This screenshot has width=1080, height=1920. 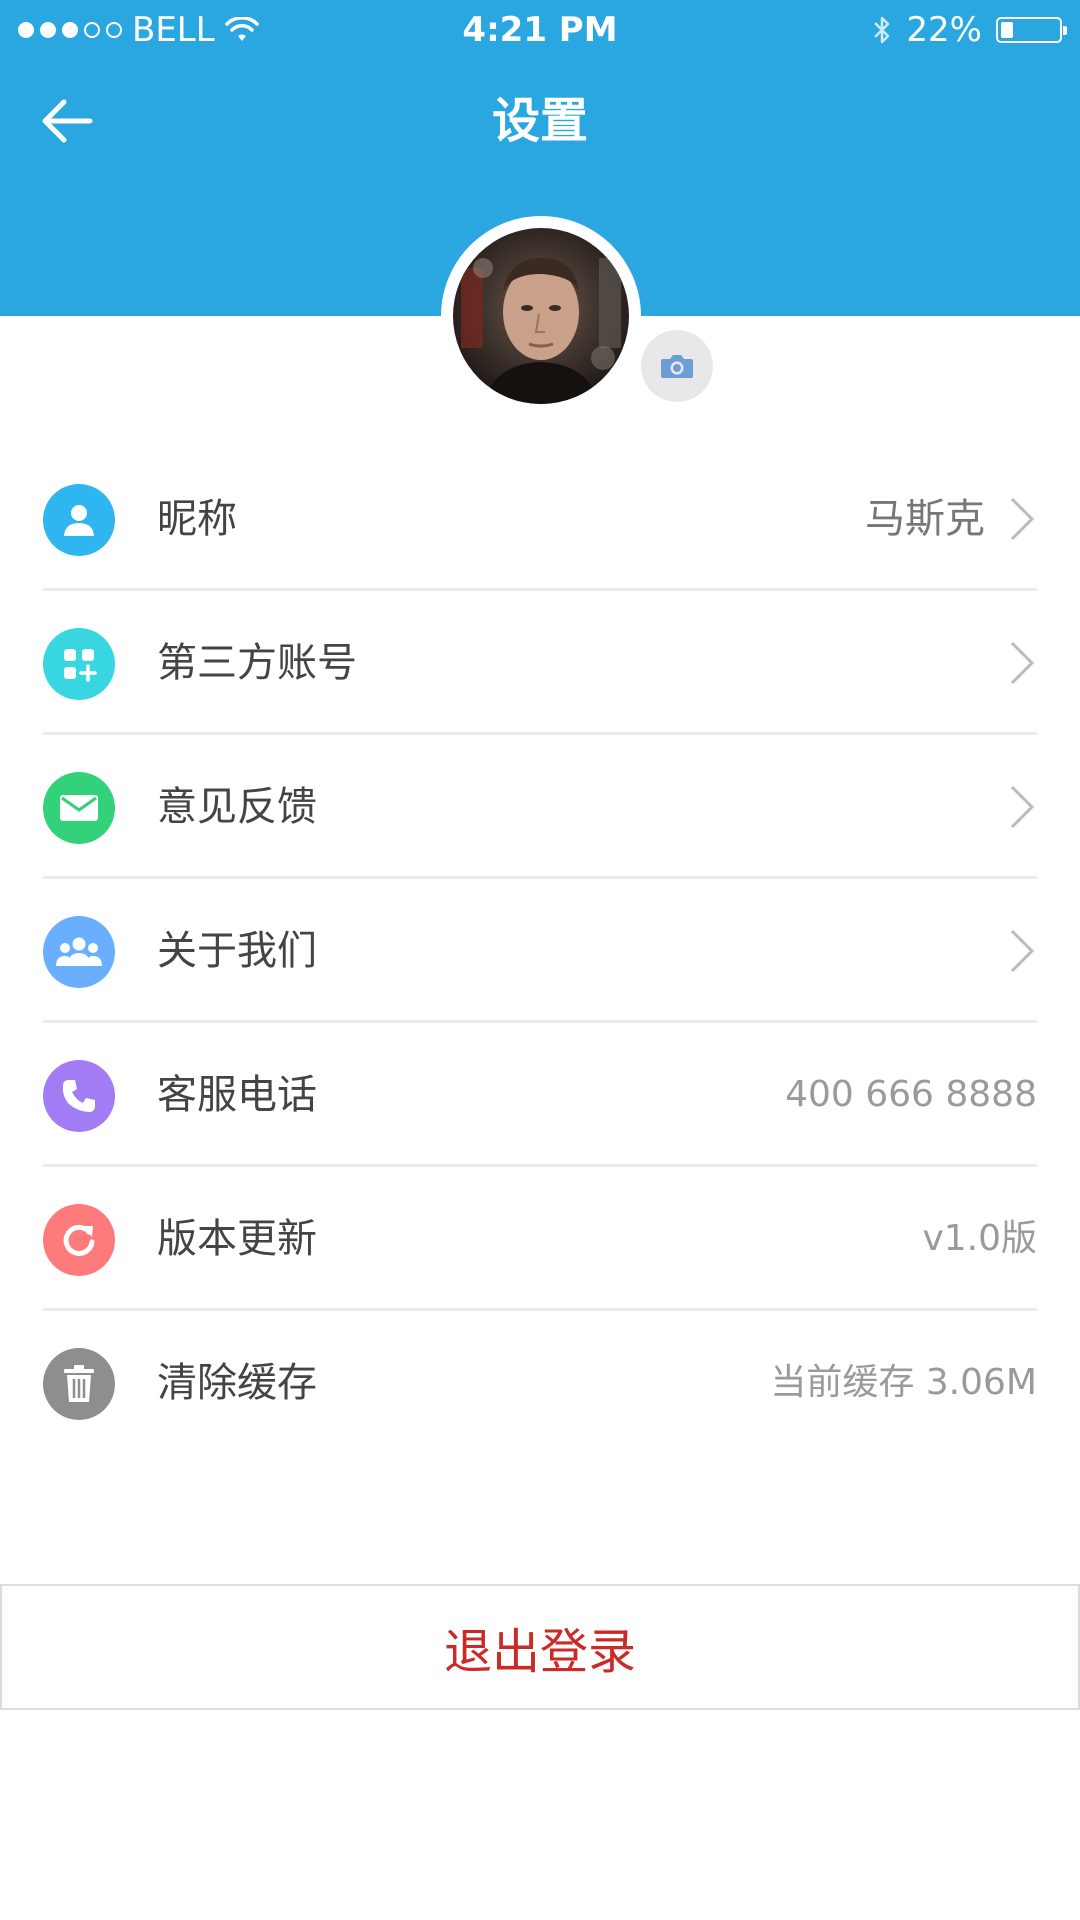 What do you see at coordinates (237, 1095) in the screenshot?
I see `settings-item-label: 客服电话` at bounding box center [237, 1095].